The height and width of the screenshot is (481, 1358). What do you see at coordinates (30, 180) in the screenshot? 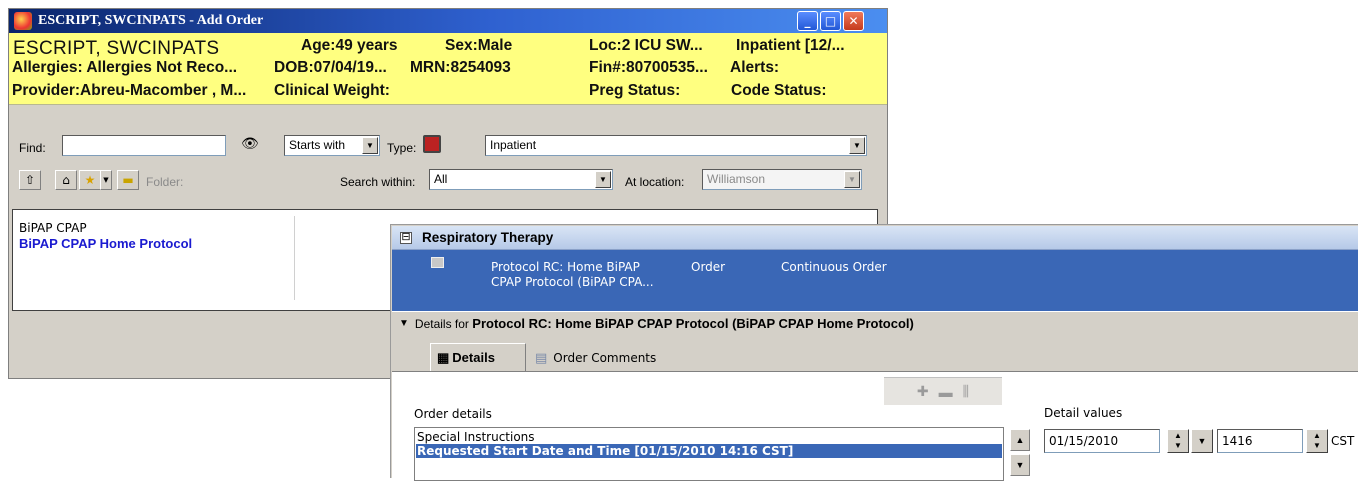
I see `up-arrow-icon: ⇧` at bounding box center [30, 180].